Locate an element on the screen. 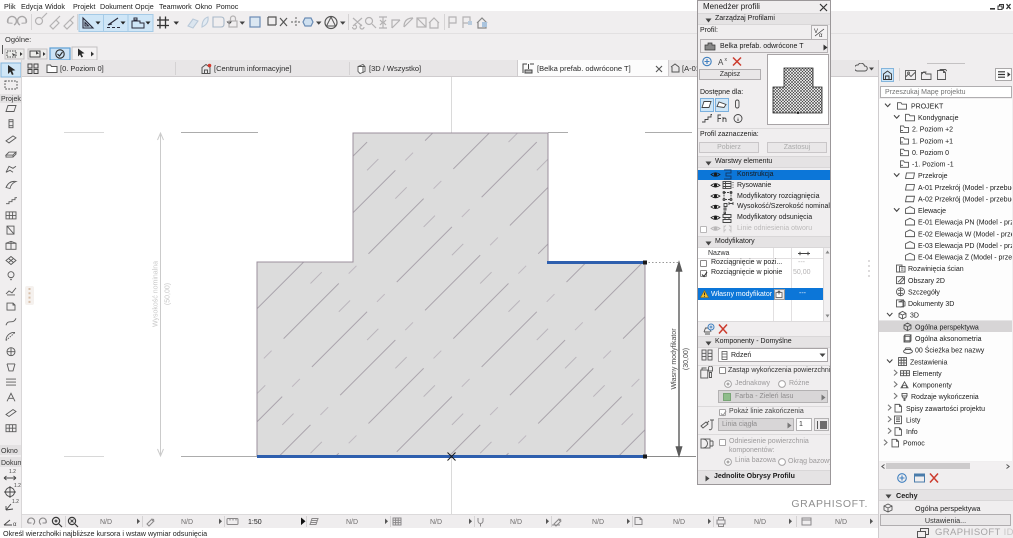 The image size is (1013, 538). svg-text: 1:50 is located at coordinates (255, 522).